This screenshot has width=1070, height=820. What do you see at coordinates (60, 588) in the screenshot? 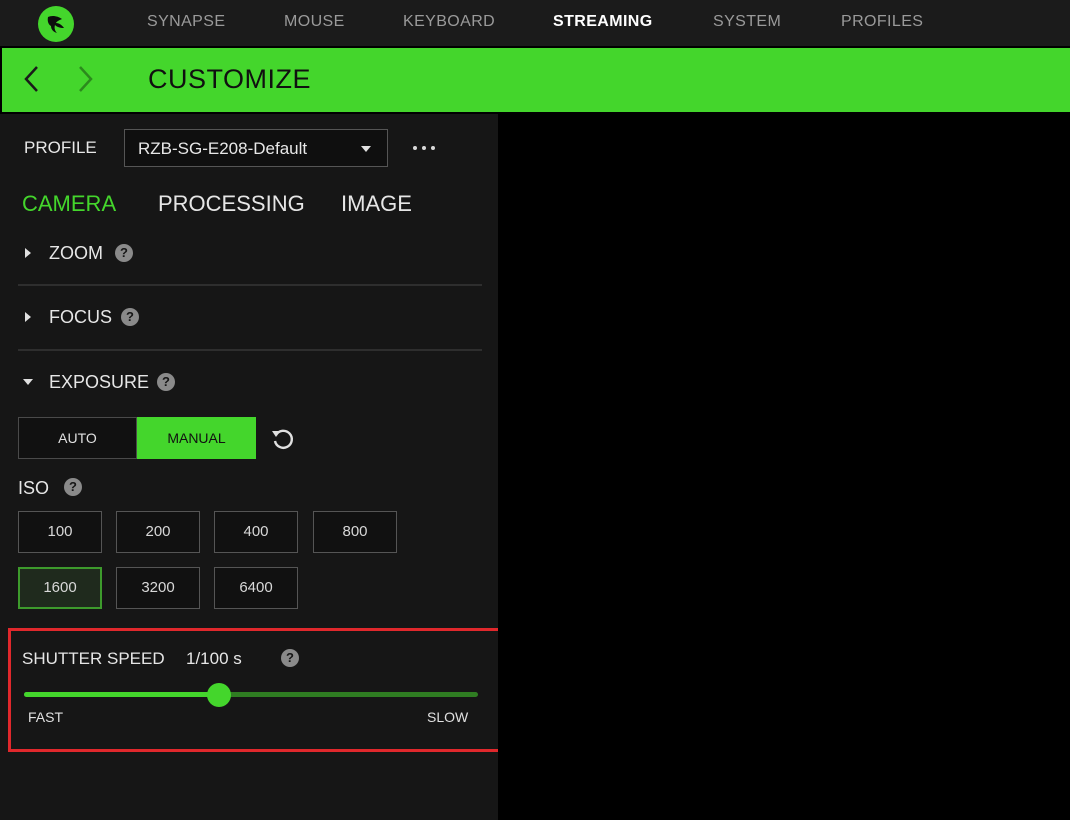
I see `iso-option-1600: 1600` at bounding box center [60, 588].